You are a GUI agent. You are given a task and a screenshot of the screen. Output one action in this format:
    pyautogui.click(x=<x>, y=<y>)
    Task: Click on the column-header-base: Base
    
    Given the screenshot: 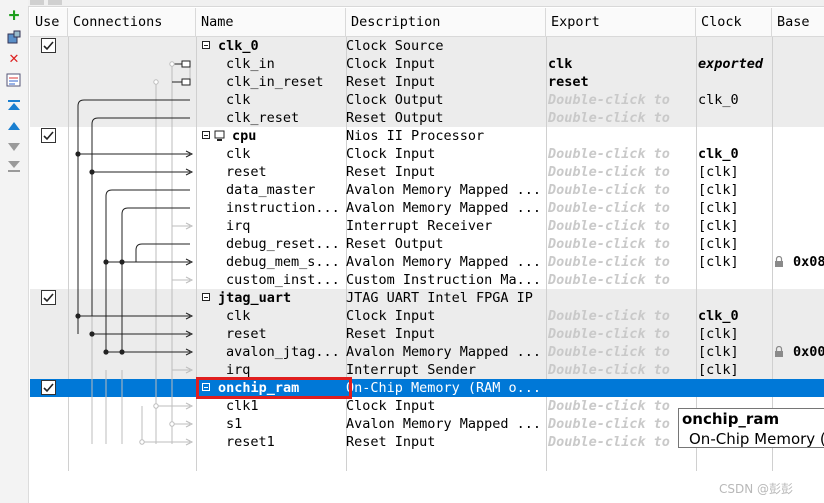 What is the action you would take?
    pyautogui.click(x=798, y=22)
    